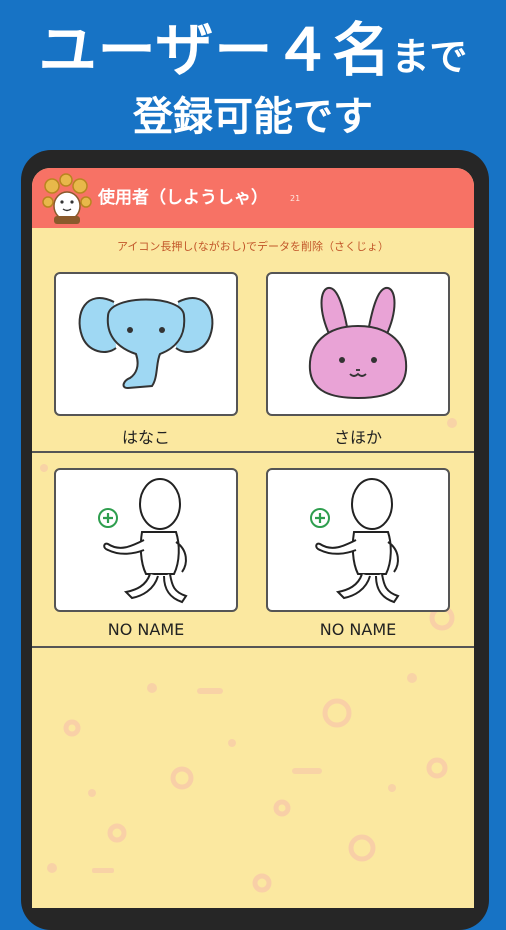 Image resolution: width=506 pixels, height=930 pixels. Describe the element at coordinates (429, 57) in the screenshot. I see `headline-suffix: まで` at that location.